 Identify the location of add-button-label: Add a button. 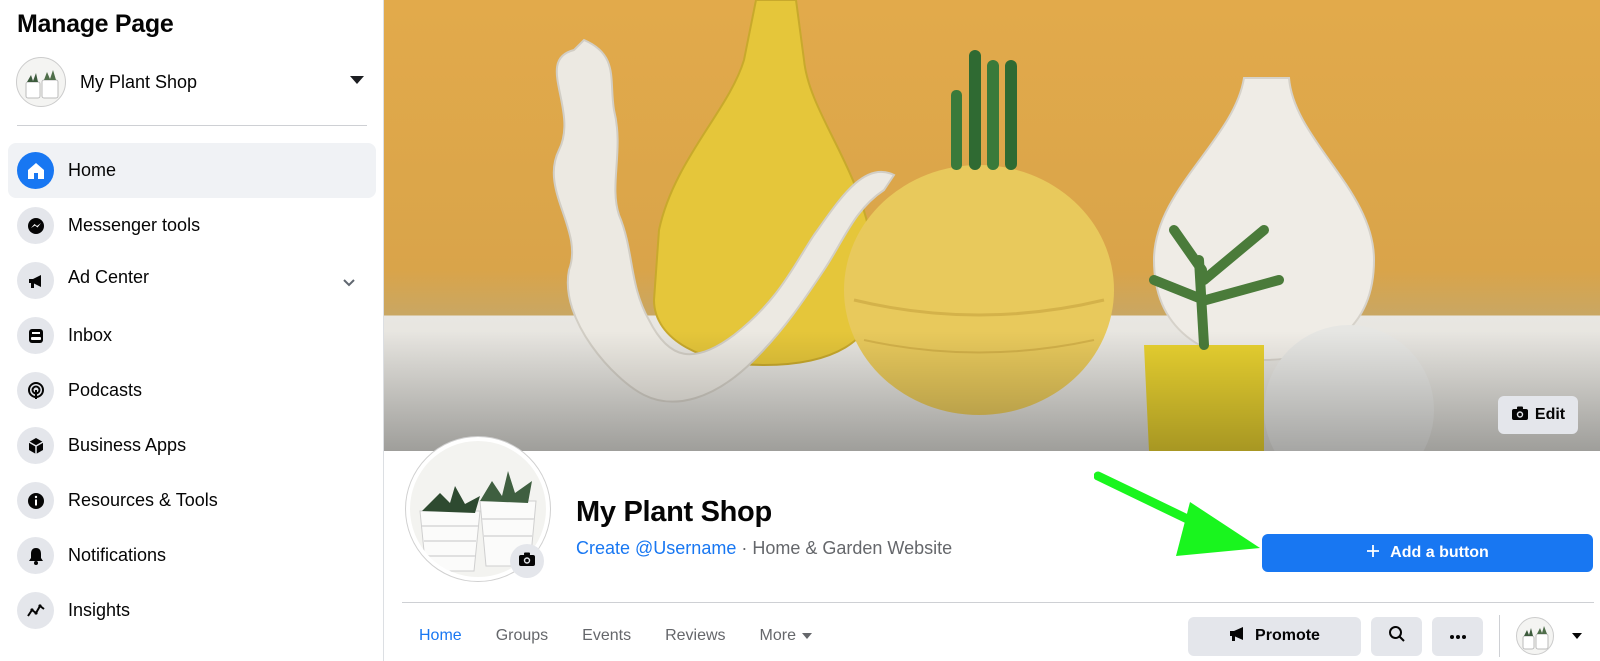
(1439, 552).